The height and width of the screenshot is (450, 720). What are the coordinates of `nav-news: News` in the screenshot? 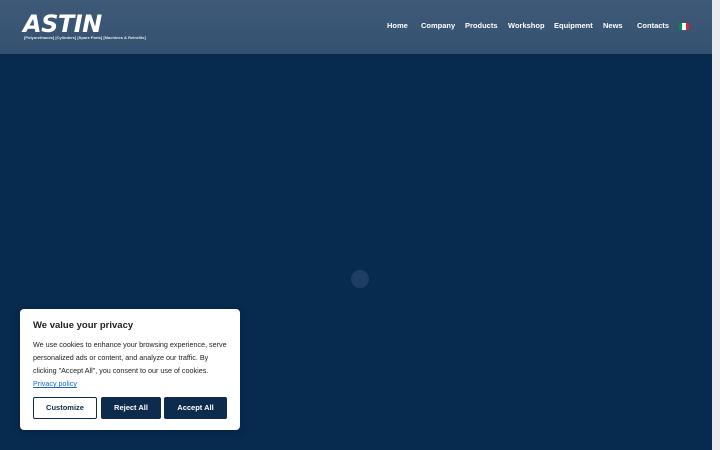 It's located at (613, 25).